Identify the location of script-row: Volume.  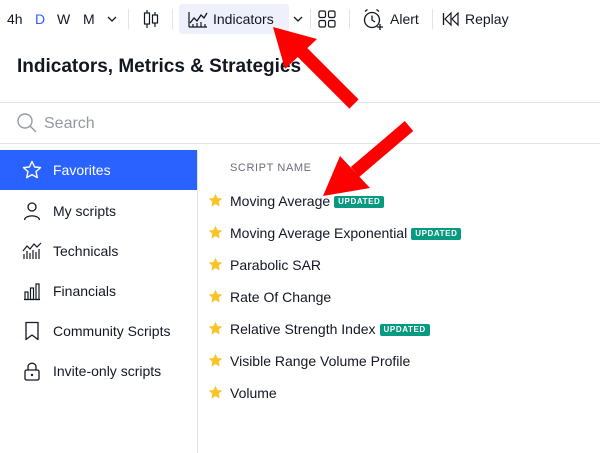
(399, 393).